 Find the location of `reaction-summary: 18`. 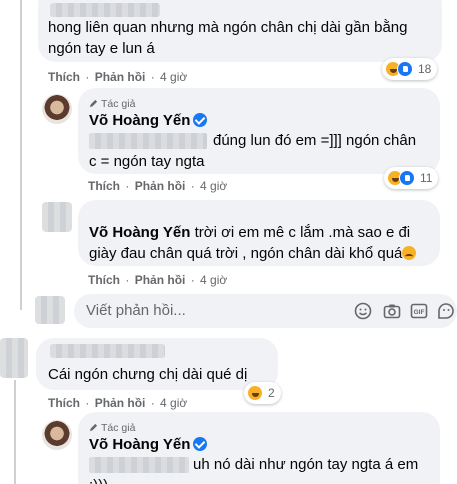

reaction-summary: 18 is located at coordinates (410, 69).